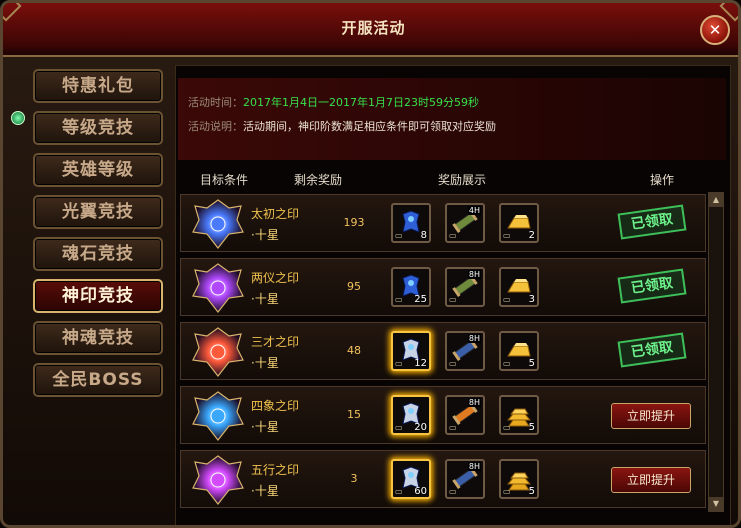 The height and width of the screenshot is (528, 741). I want to click on seal-name: 三才之印, so click(275, 342).